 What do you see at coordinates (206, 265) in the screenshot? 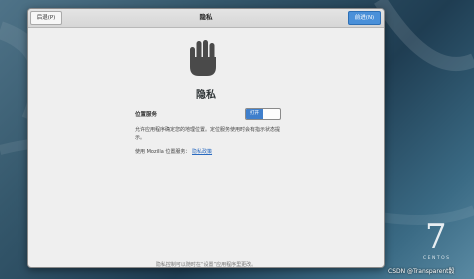
I see `footer-note: 隐私控制可以随时在“设置”应用程序里更改。` at bounding box center [206, 265].